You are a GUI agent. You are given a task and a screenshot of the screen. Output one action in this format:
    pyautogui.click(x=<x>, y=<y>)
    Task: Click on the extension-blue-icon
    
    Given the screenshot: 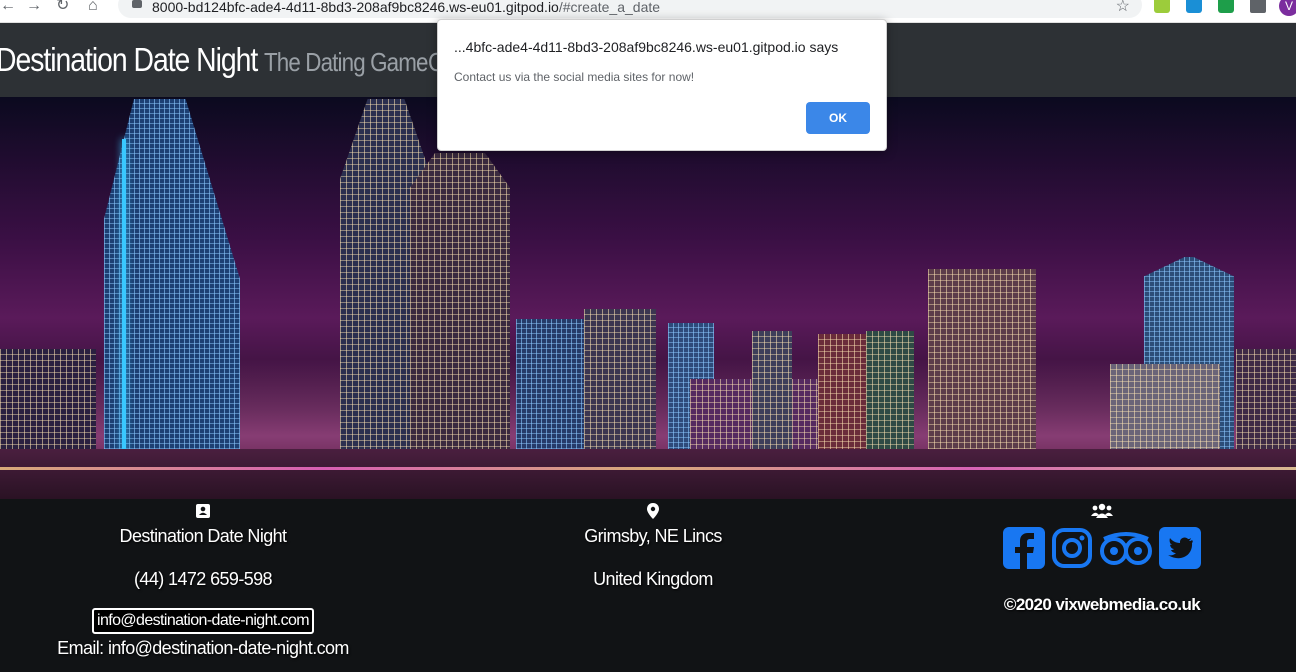 What is the action you would take?
    pyautogui.click(x=1194, y=6)
    